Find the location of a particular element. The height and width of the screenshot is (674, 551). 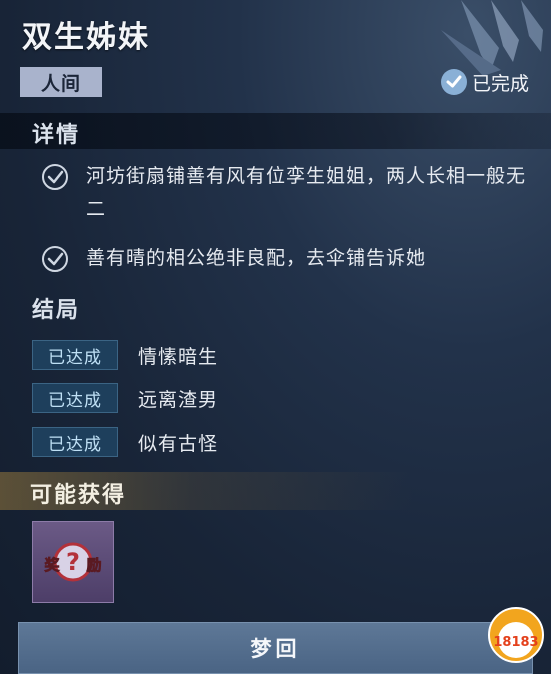

ending-label: 远离渣男 is located at coordinates (178, 399).